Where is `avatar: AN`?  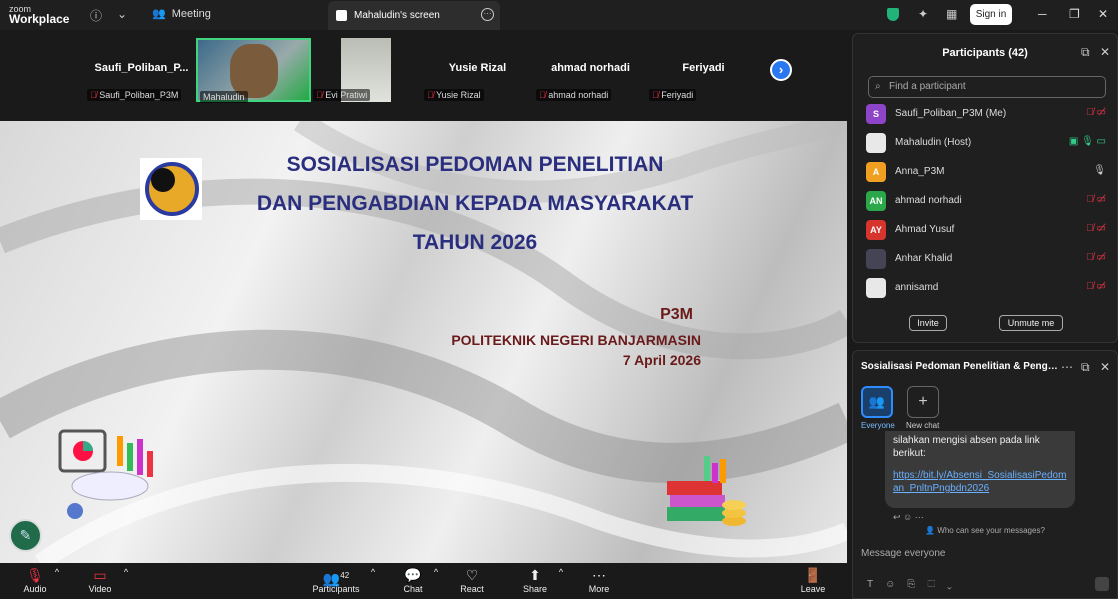
avatar: AN is located at coordinates (876, 201).